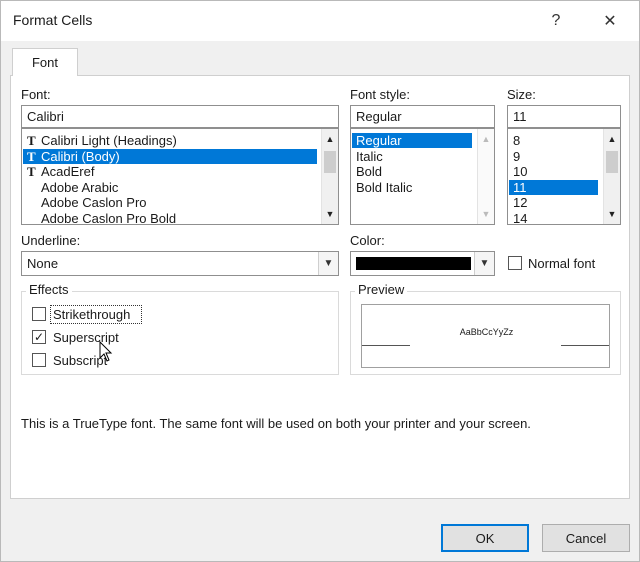  Describe the element at coordinates (170, 156) in the screenshot. I see `font-list-item-selected: T Calibri (Body)` at that location.